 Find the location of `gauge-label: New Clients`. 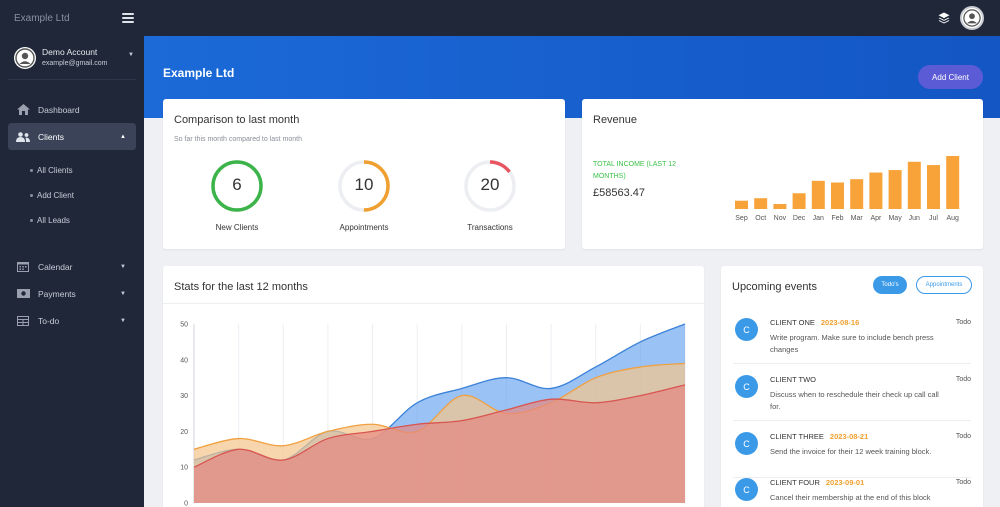

gauge-label: New Clients is located at coordinates (237, 227).